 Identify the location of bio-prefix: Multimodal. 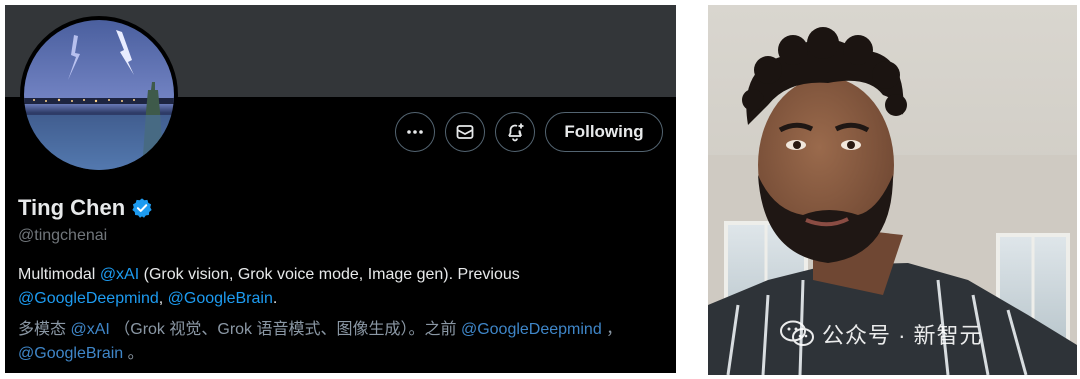
(59, 274).